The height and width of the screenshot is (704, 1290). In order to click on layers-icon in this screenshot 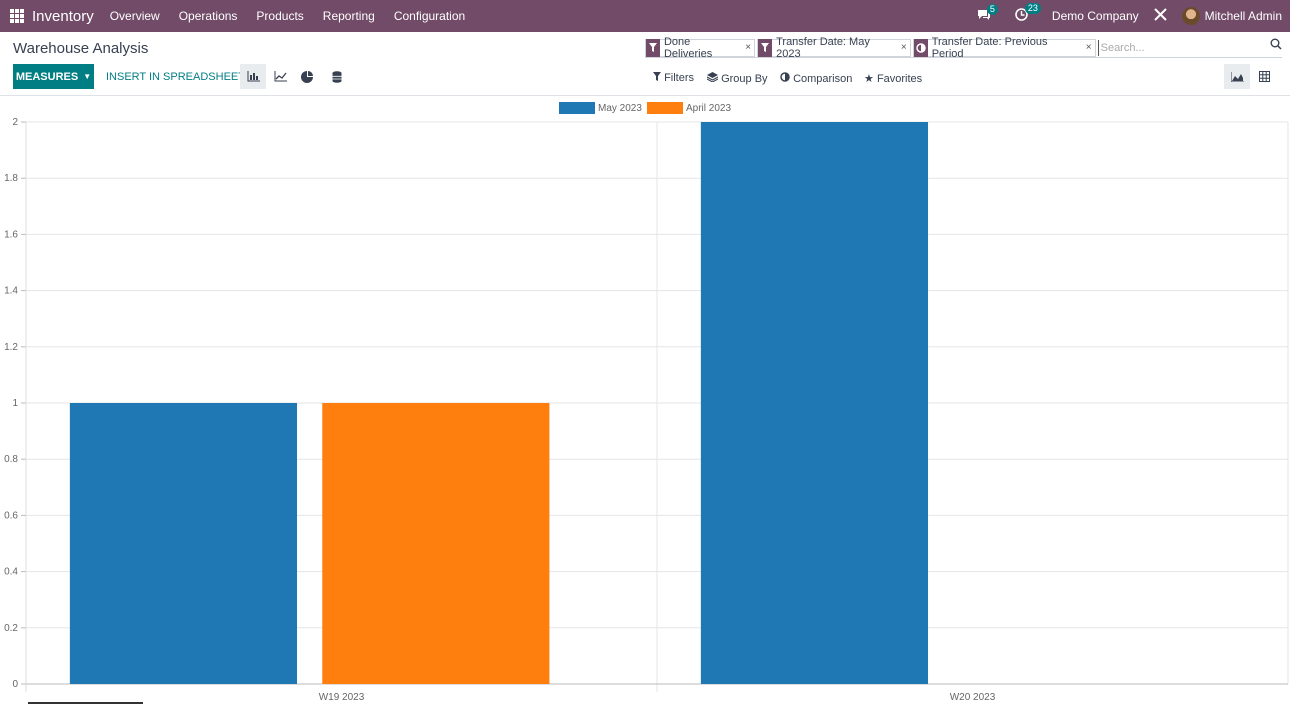, I will do `click(713, 78)`.